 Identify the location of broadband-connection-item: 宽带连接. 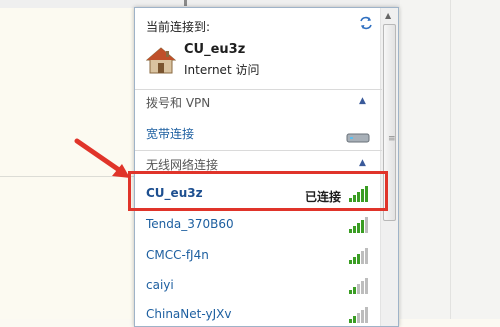
(170, 133).